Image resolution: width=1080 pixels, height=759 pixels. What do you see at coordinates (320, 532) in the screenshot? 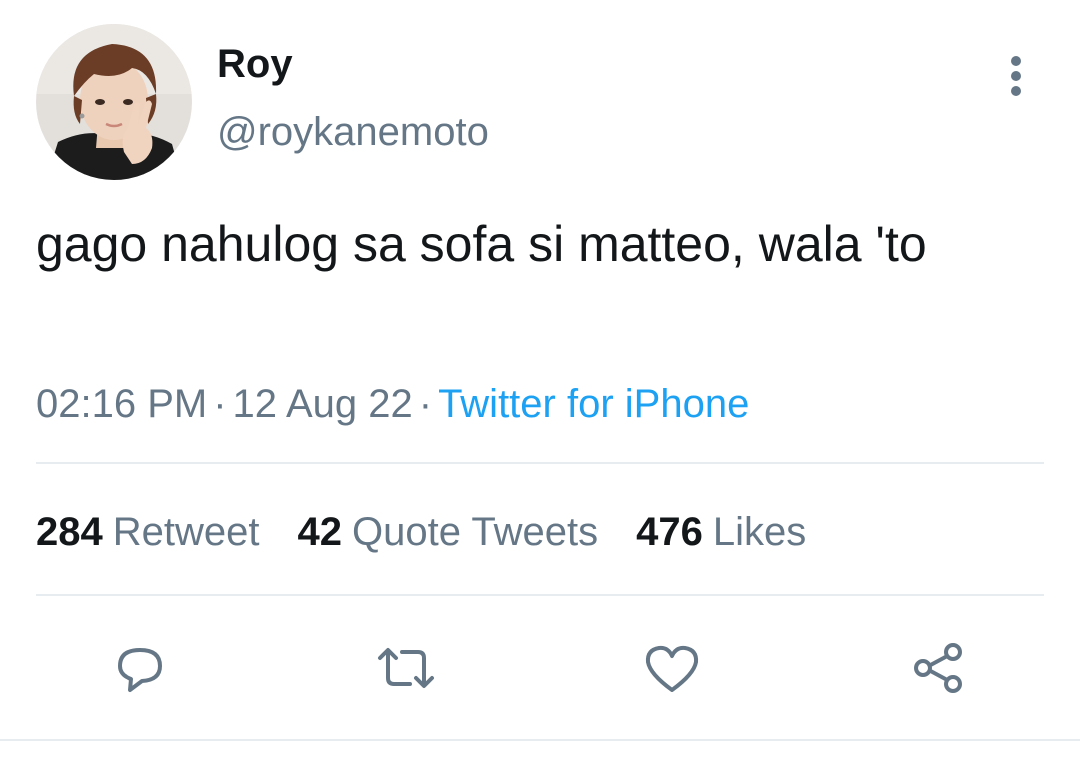
I see `quote-count-number: 42` at bounding box center [320, 532].